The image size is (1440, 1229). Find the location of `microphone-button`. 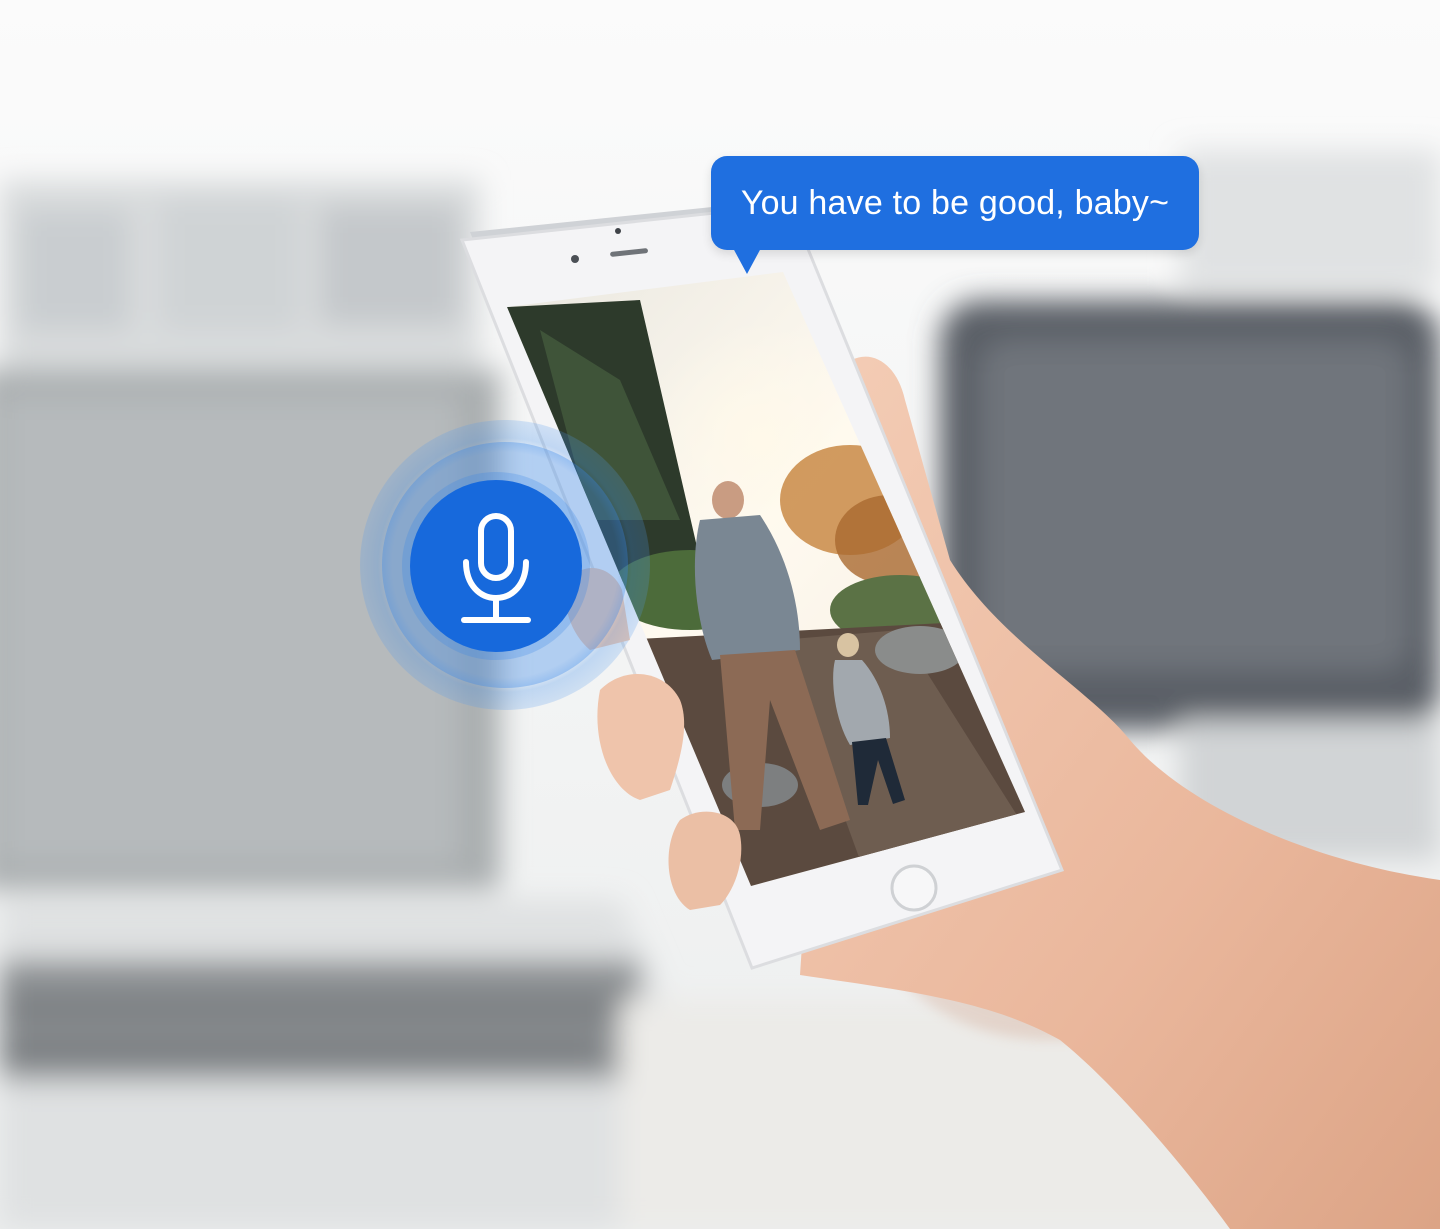

microphone-button is located at coordinates (505, 565).